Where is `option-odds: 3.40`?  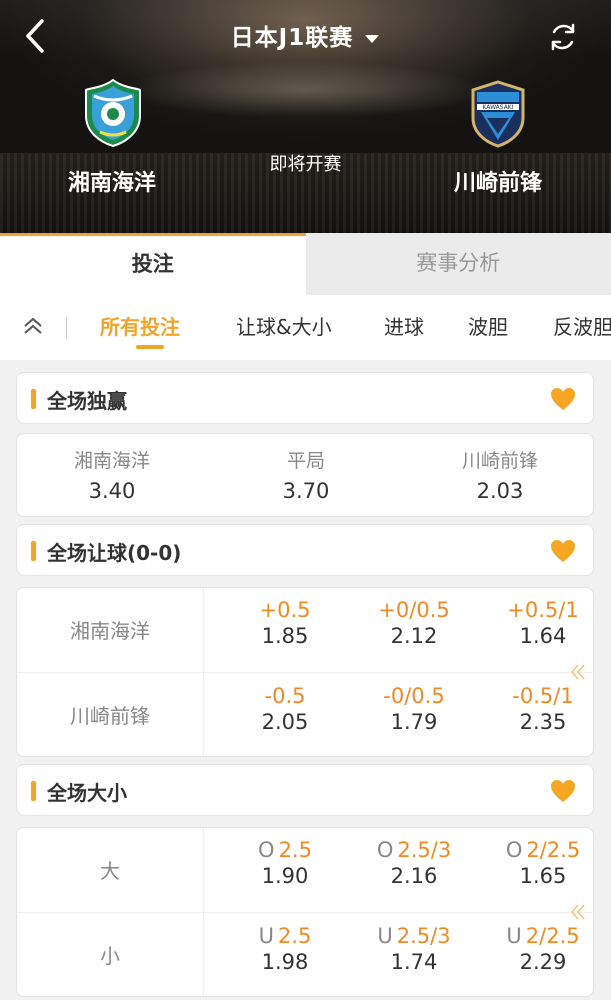 option-odds: 3.40 is located at coordinates (112, 491).